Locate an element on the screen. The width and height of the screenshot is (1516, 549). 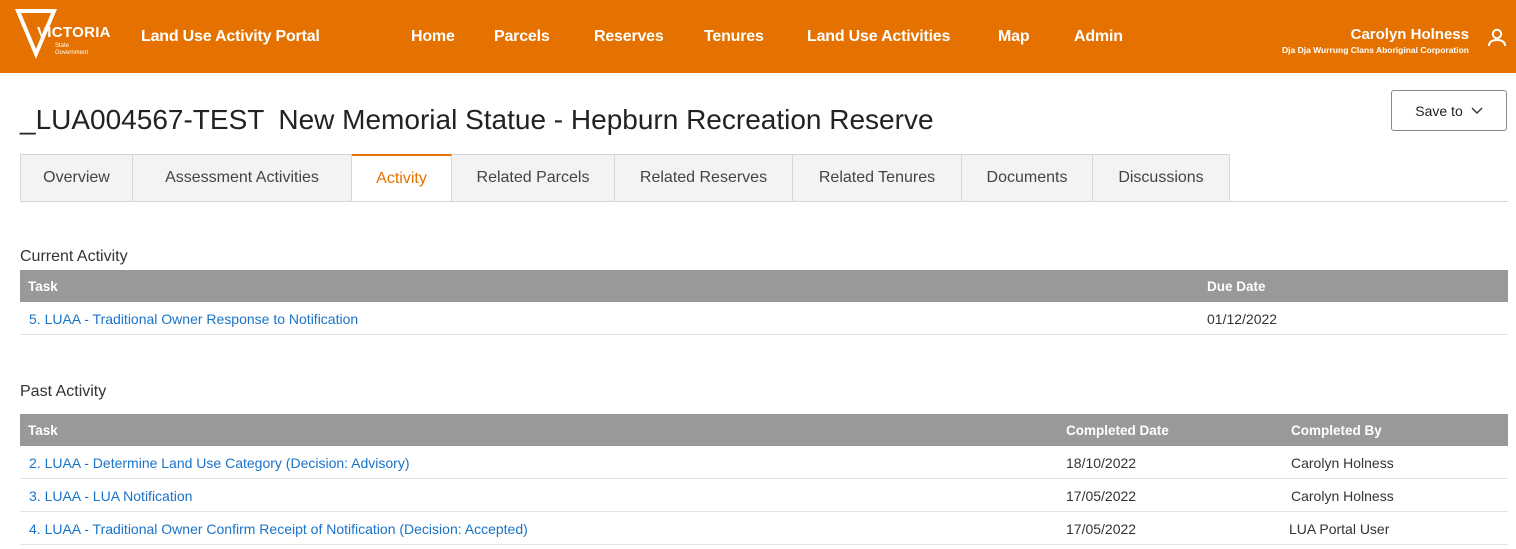
victoria-state-government-logo: VICTORIA State Government is located at coordinates (65, 36).